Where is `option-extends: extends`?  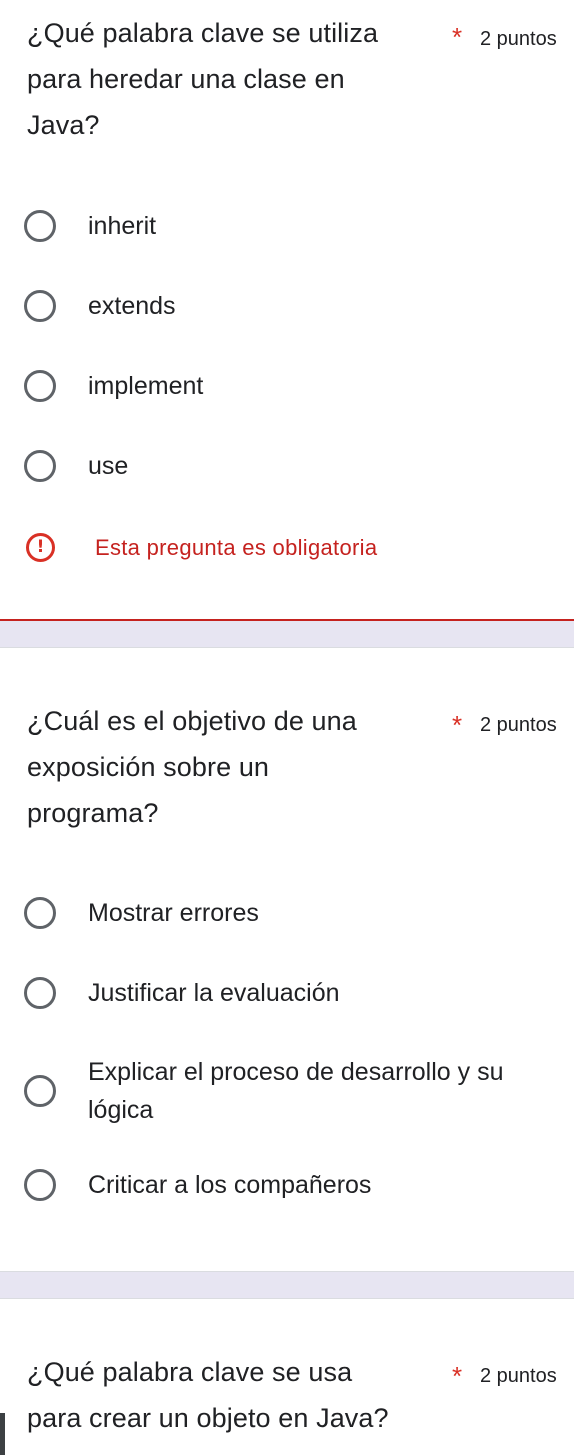 option-extends: extends is located at coordinates (294, 306).